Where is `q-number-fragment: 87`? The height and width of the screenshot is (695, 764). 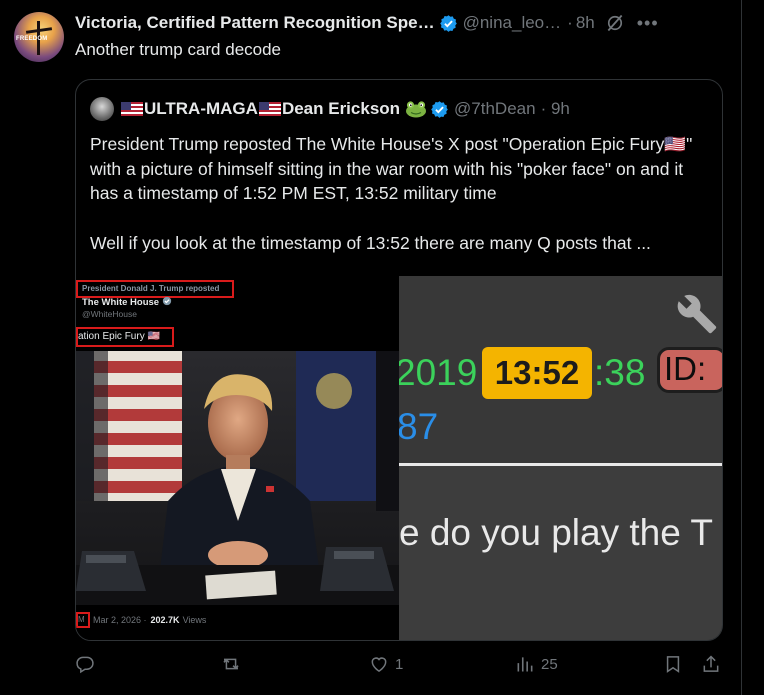 q-number-fragment: 87 is located at coordinates (419, 426).